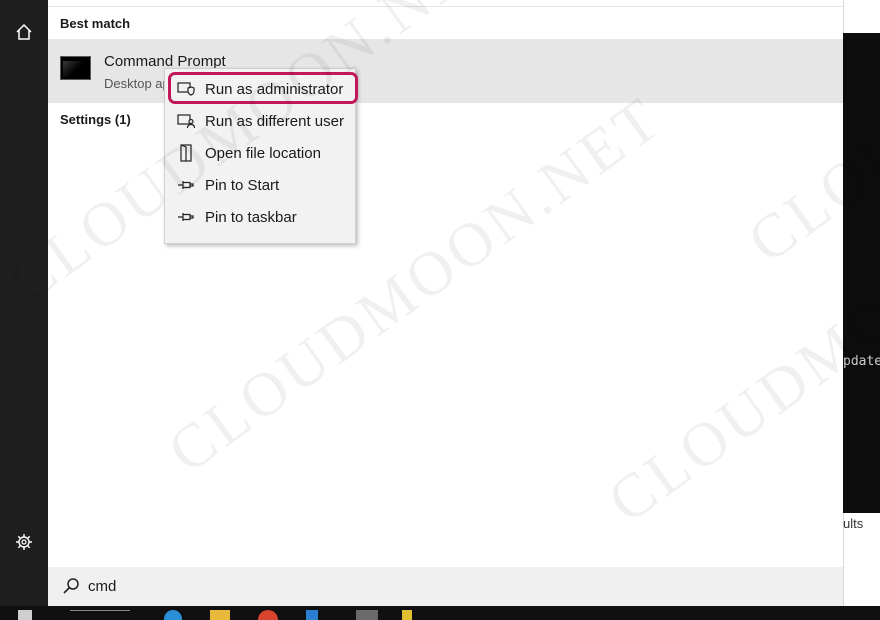 This screenshot has width=880, height=620. I want to click on menu-item-pin-to-start: Pin to Start, so click(260, 185).